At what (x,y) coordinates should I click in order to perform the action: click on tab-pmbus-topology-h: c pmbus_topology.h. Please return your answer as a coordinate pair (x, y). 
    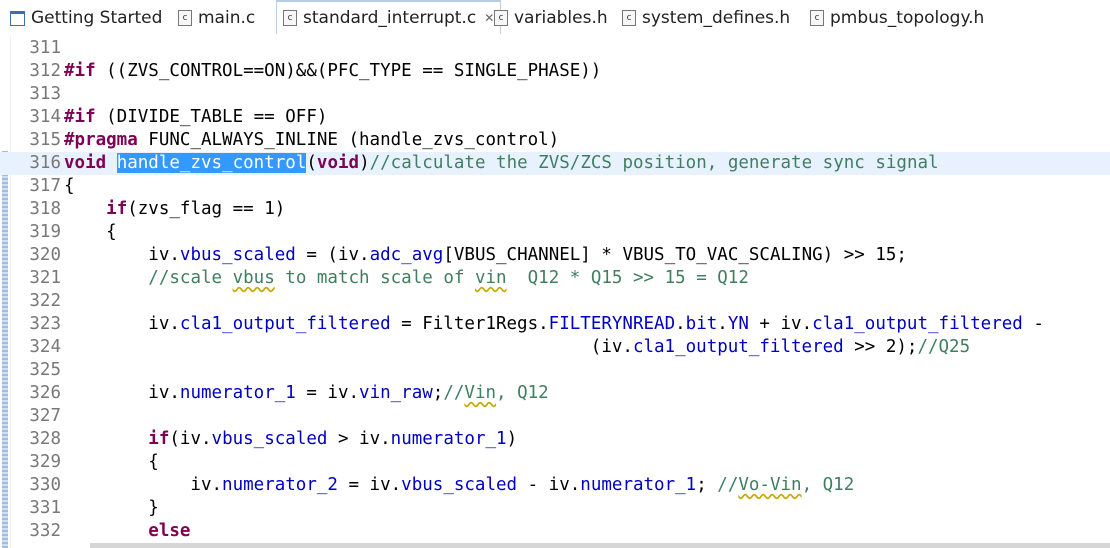
    Looking at the image, I should click on (897, 18).